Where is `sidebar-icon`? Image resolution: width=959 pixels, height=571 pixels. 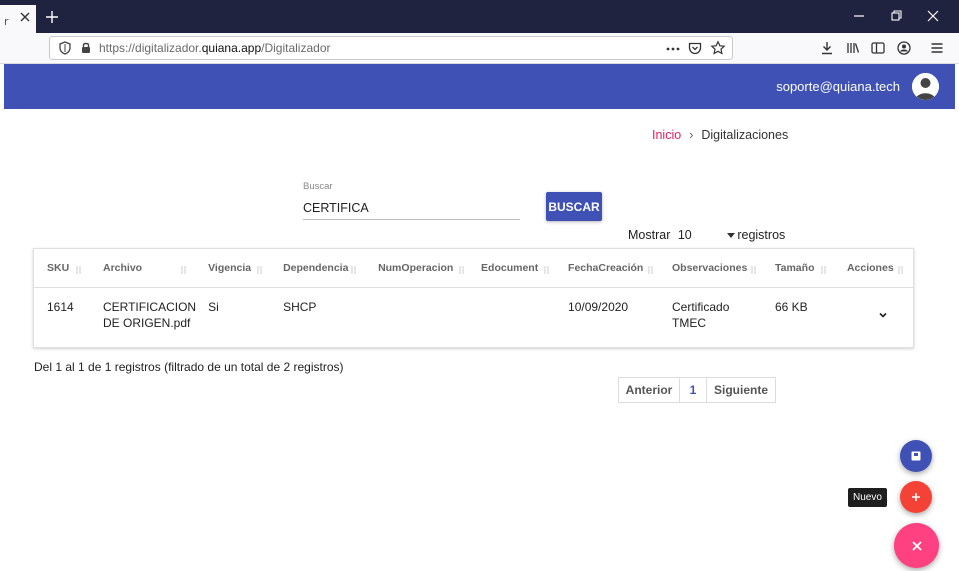 sidebar-icon is located at coordinates (878, 48).